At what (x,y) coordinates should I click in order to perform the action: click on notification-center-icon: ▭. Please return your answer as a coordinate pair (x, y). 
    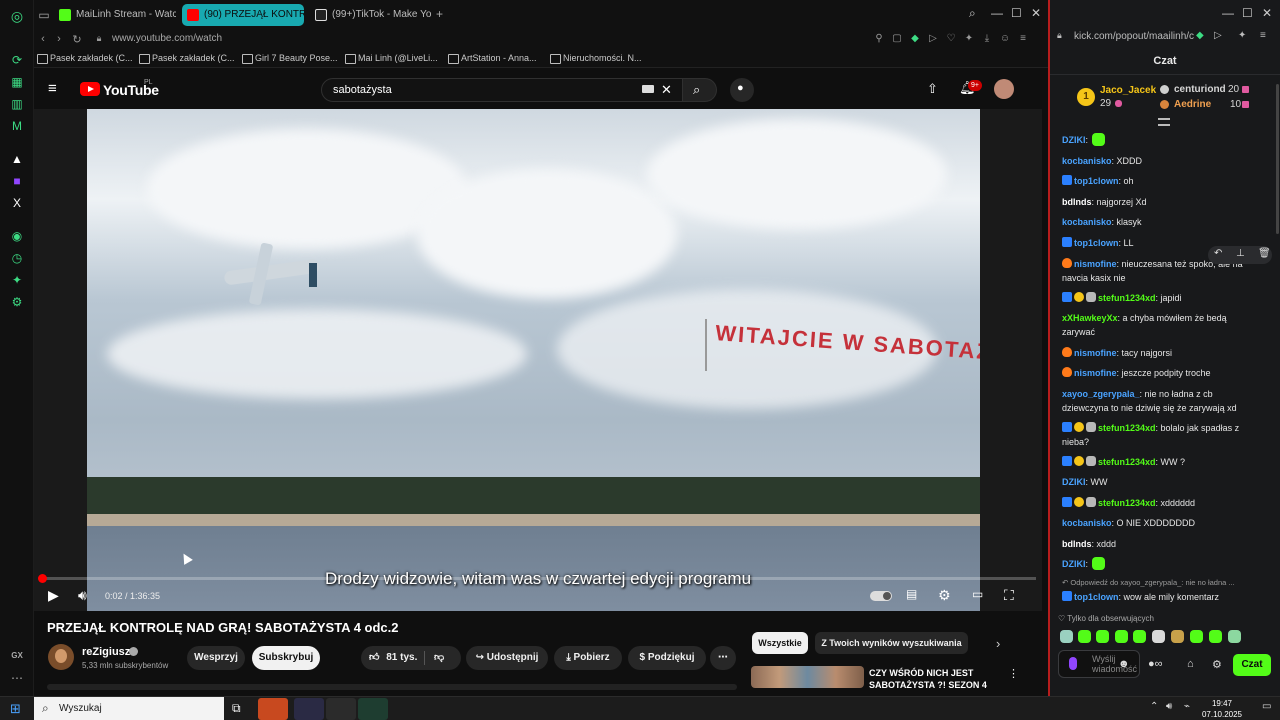
    Looking at the image, I should click on (1266, 706).